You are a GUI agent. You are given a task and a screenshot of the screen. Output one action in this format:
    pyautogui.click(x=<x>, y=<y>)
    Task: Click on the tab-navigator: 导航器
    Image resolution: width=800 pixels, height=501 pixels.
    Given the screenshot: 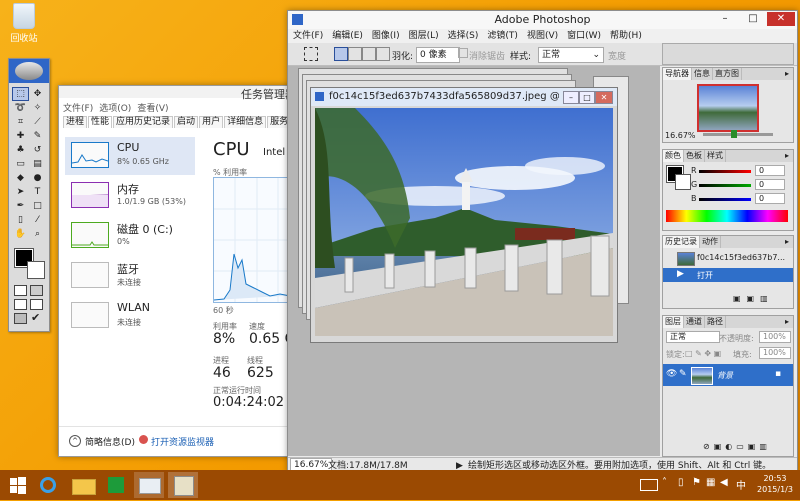 What is the action you would take?
    pyautogui.click(x=677, y=74)
    